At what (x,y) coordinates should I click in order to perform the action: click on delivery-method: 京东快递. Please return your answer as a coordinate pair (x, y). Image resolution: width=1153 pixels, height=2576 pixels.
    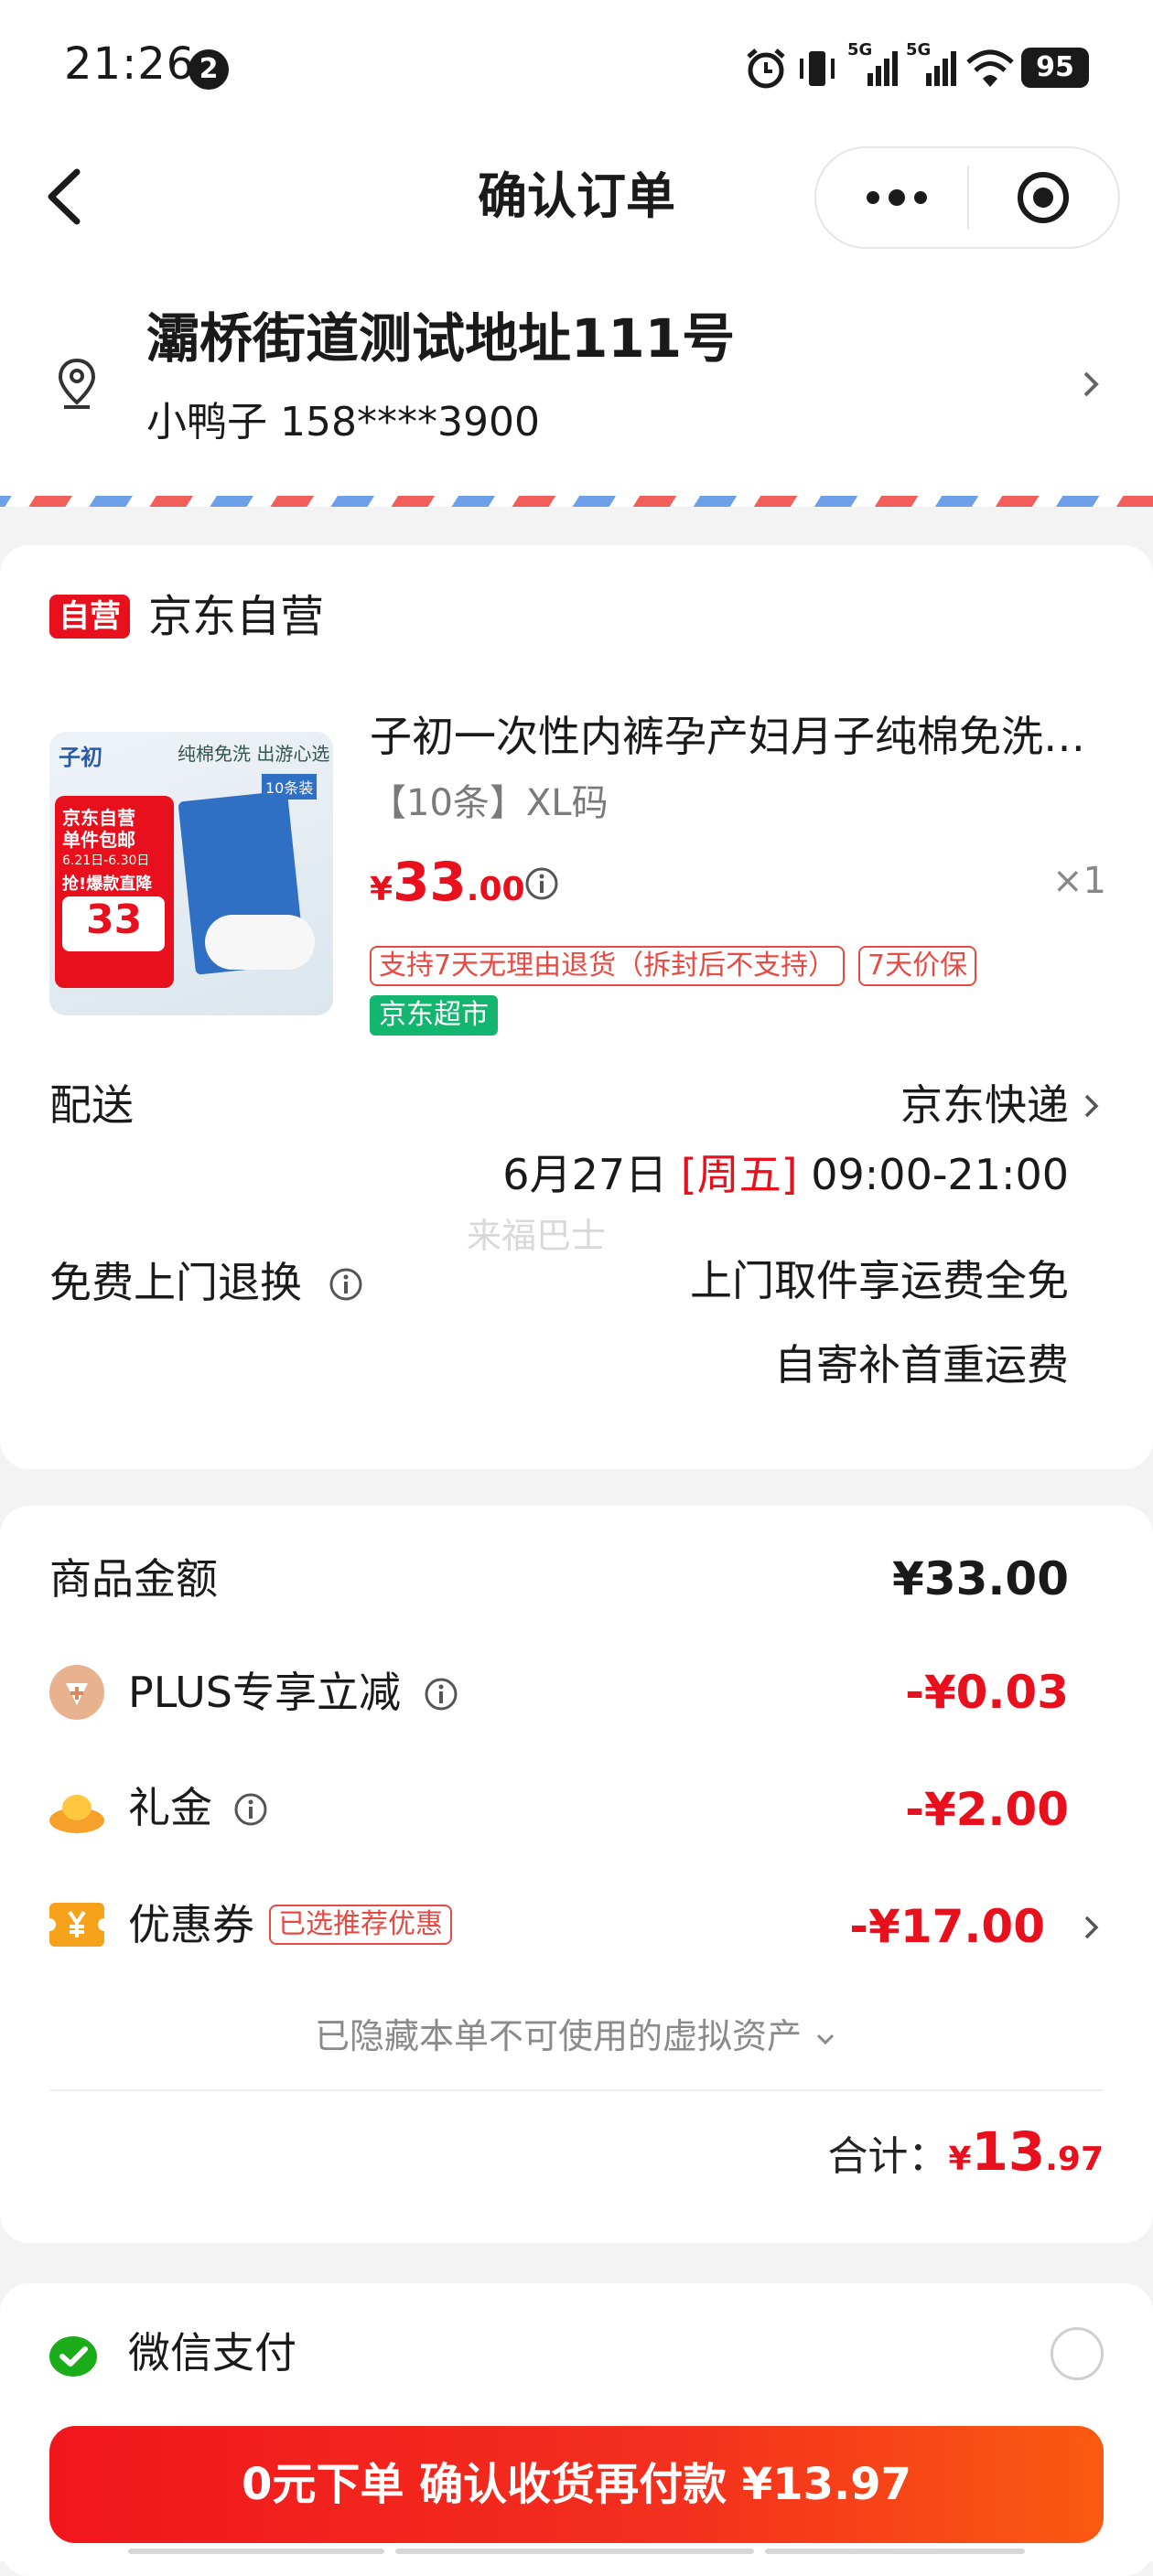
    Looking at the image, I should click on (984, 1105).